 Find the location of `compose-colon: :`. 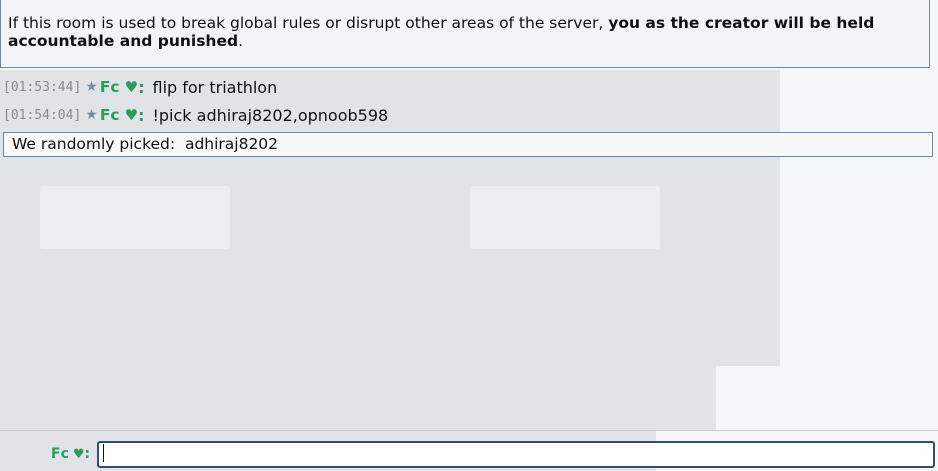

compose-colon: : is located at coordinates (87, 454).